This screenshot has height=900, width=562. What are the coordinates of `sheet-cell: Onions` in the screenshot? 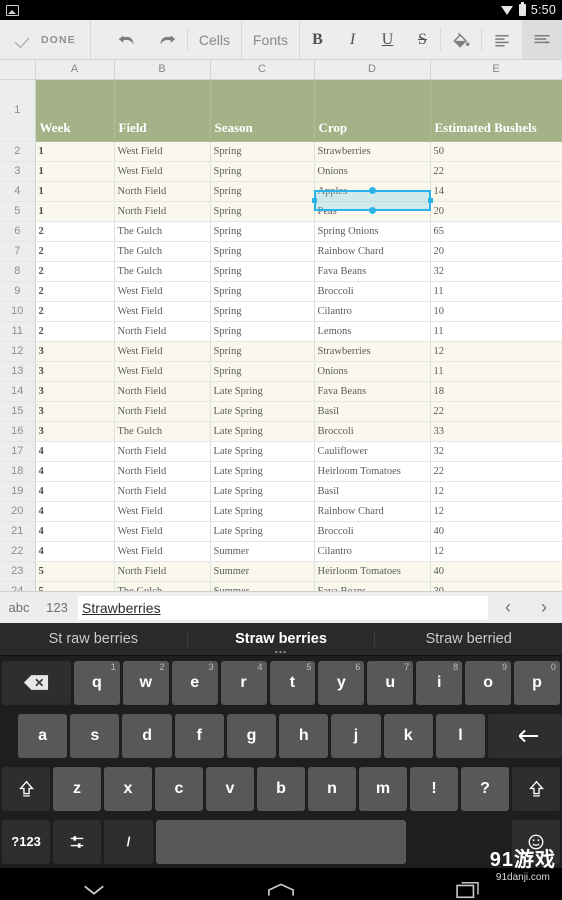 It's located at (372, 171).